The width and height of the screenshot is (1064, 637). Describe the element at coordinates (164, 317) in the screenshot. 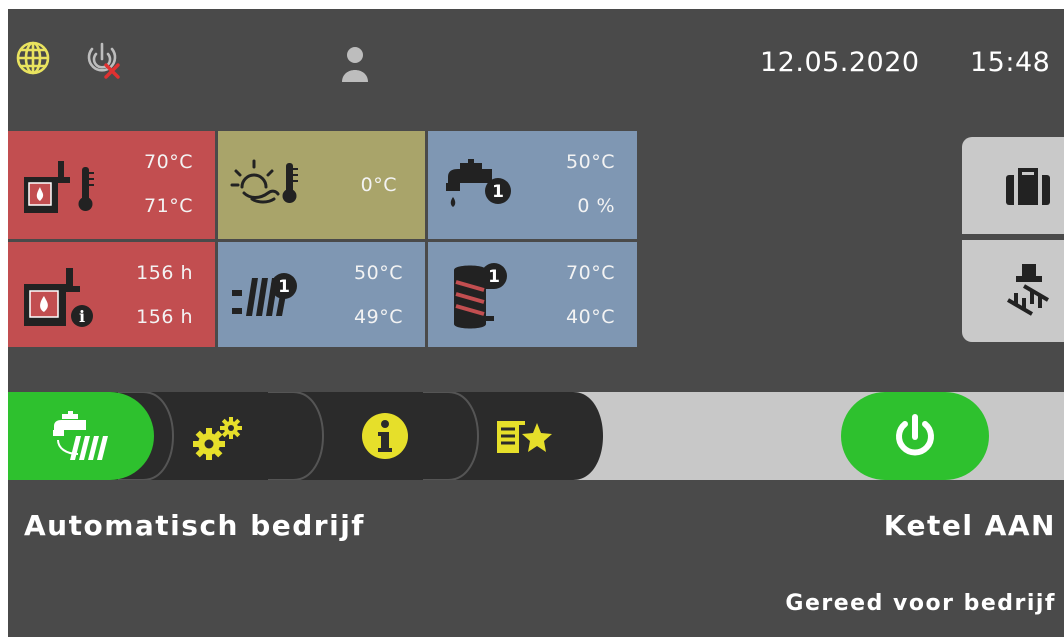

I see `boiler-hours-bottom: 156 h` at that location.